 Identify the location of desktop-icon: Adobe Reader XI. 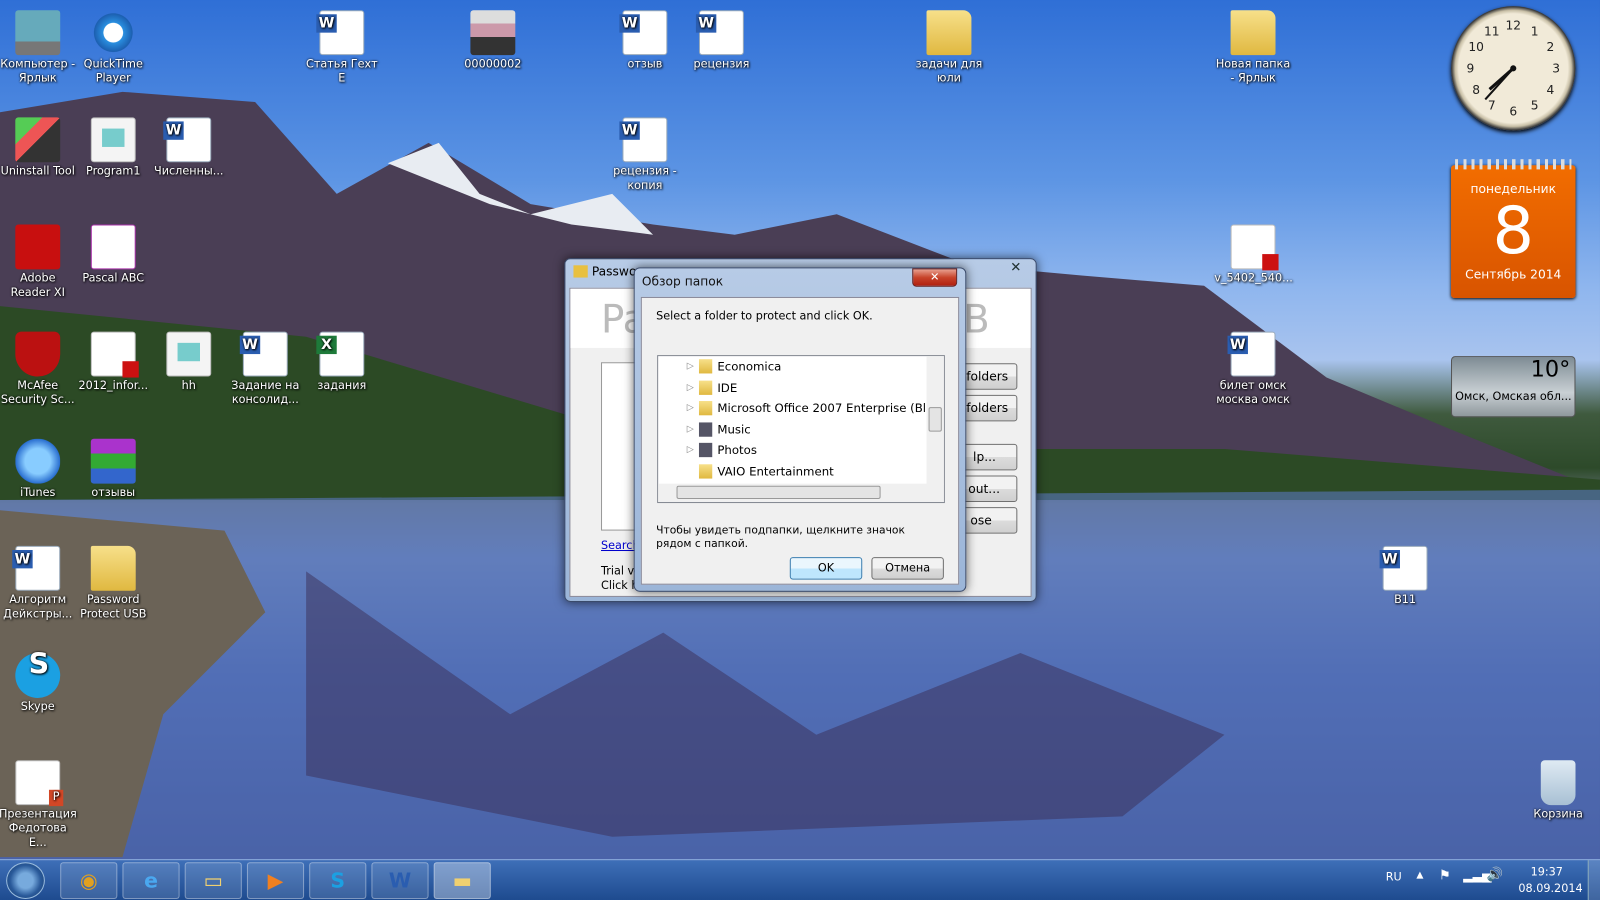
(38, 262).